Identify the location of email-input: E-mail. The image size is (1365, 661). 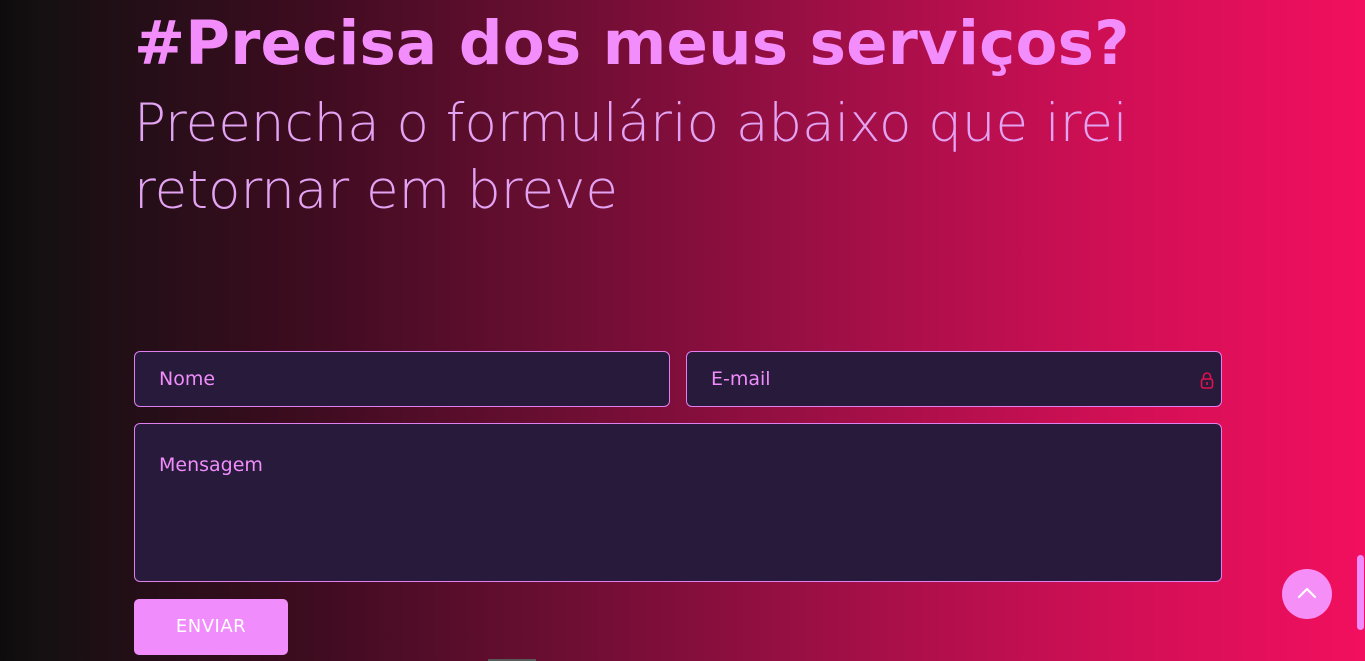
(954, 379).